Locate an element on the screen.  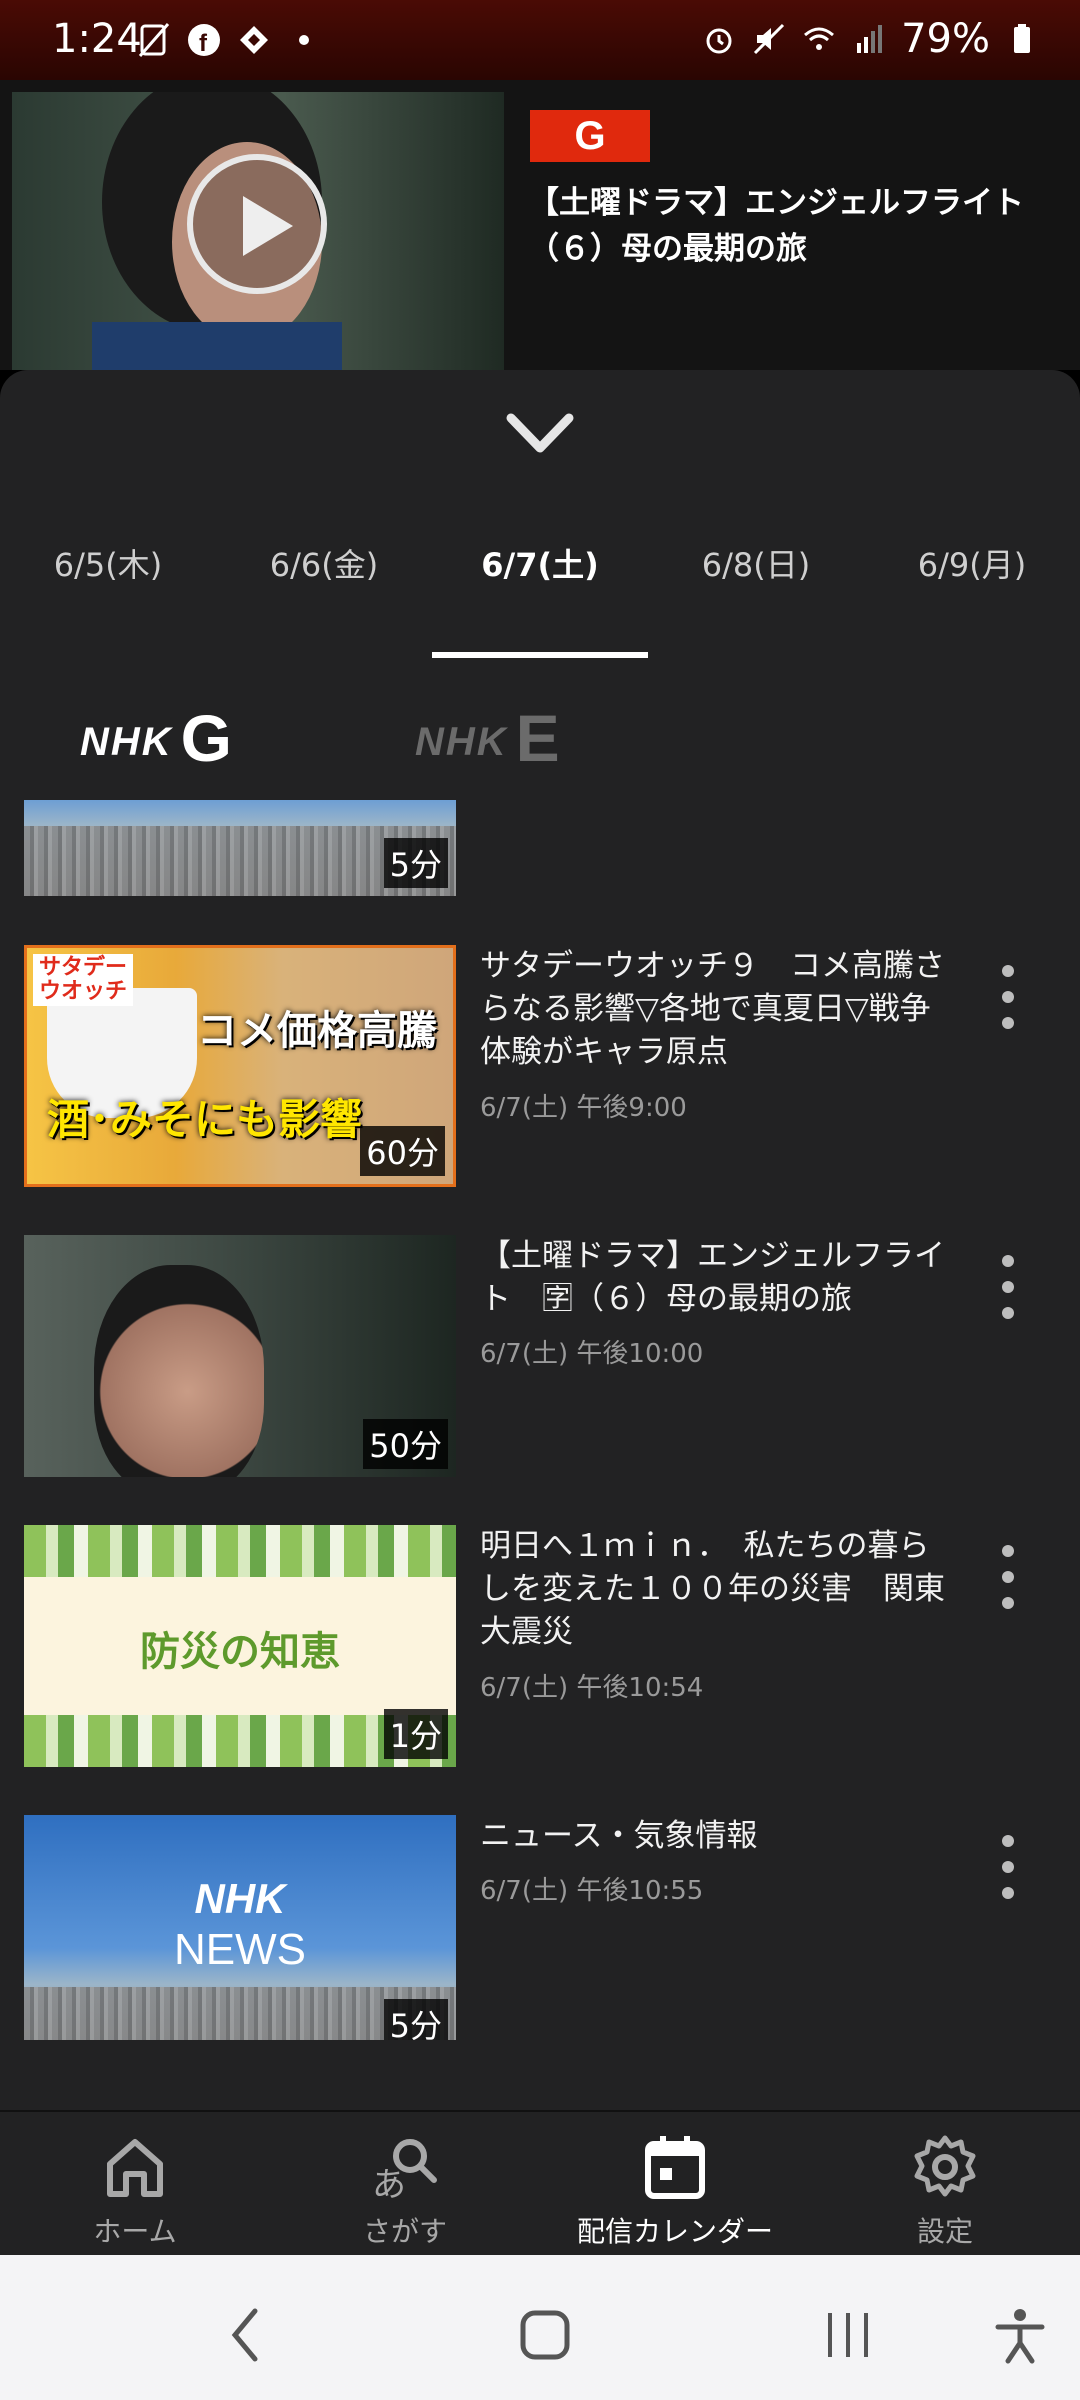
channel-tab-nhk-g: NHK G is located at coordinates (156, 738).